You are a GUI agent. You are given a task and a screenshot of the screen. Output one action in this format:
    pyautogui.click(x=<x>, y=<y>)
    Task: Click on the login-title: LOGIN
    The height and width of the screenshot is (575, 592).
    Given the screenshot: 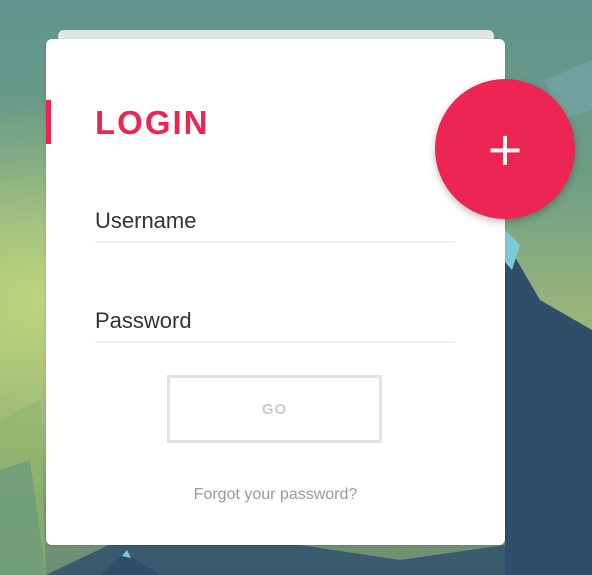 What is the action you would take?
    pyautogui.click(x=152, y=122)
    